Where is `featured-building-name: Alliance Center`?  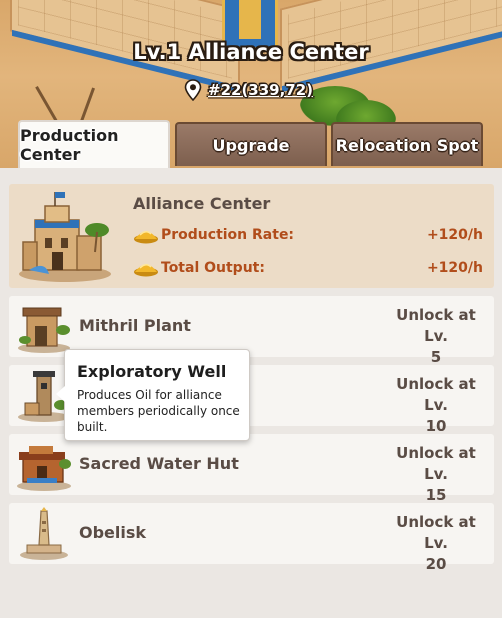 featured-building-name: Alliance Center is located at coordinates (202, 203).